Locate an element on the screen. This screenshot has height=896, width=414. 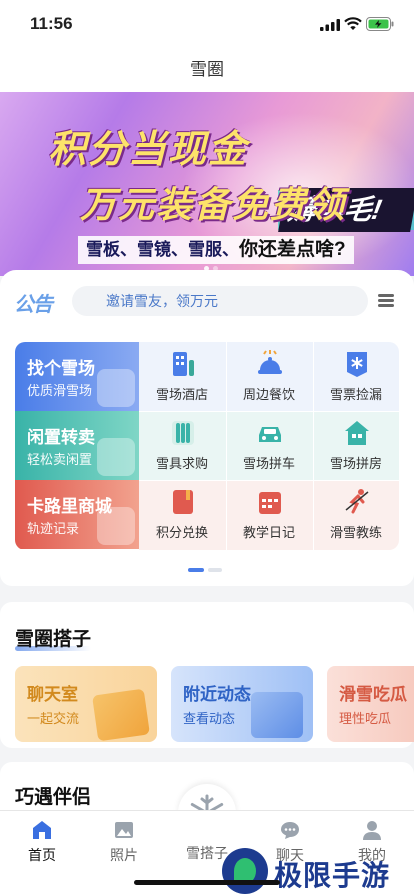
tile-chat-room: 聊天室 一起交流 is located at coordinates (86, 704).